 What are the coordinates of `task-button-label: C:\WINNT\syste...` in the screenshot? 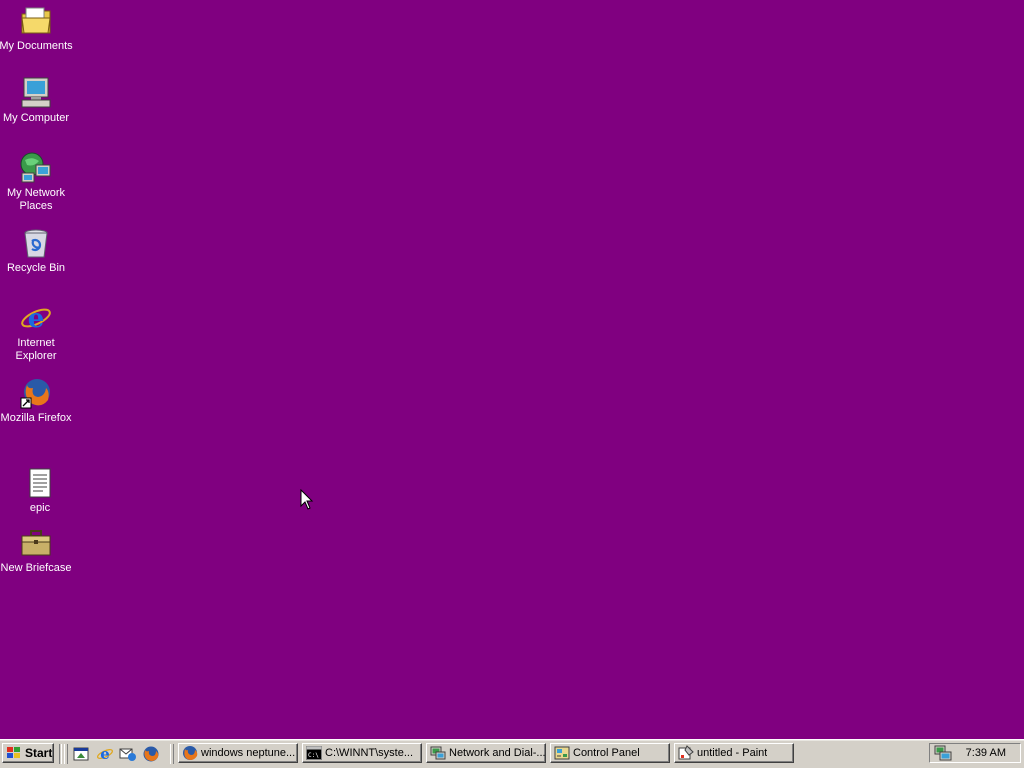 It's located at (369, 753).